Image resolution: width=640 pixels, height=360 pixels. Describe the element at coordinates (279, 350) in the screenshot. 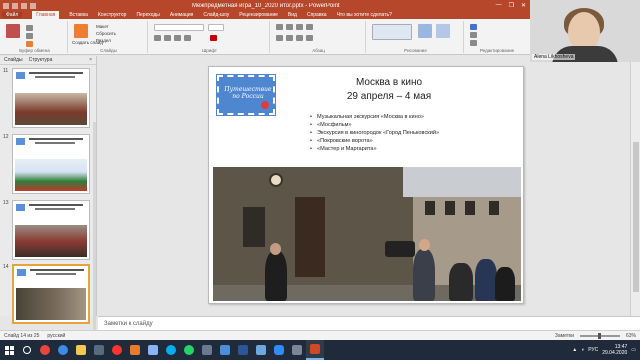

I see `taskbar-zoom` at that location.